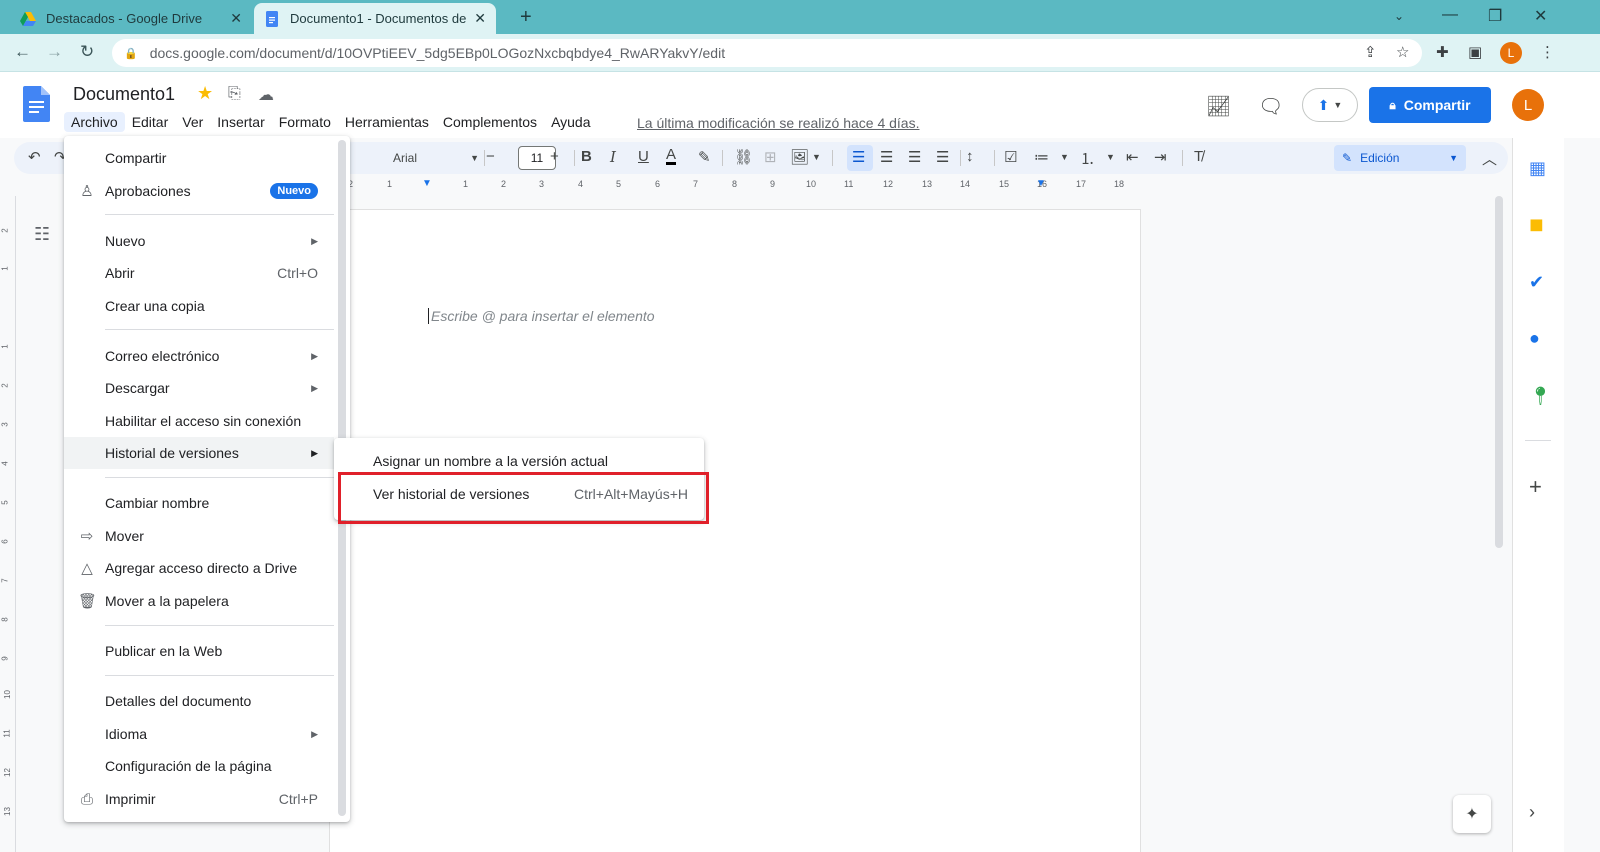 The image size is (1600, 852). What do you see at coordinates (234, 94) in the screenshot?
I see `move-folder-icon: ⎘` at bounding box center [234, 94].